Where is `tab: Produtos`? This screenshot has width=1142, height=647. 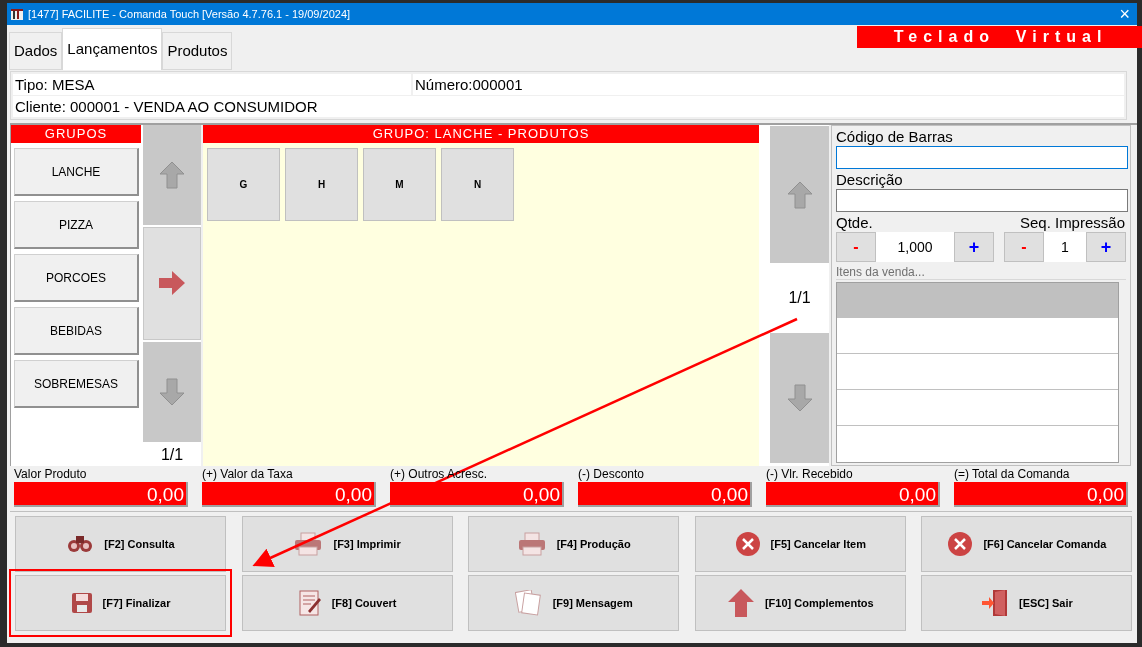 tab: Produtos is located at coordinates (197, 51).